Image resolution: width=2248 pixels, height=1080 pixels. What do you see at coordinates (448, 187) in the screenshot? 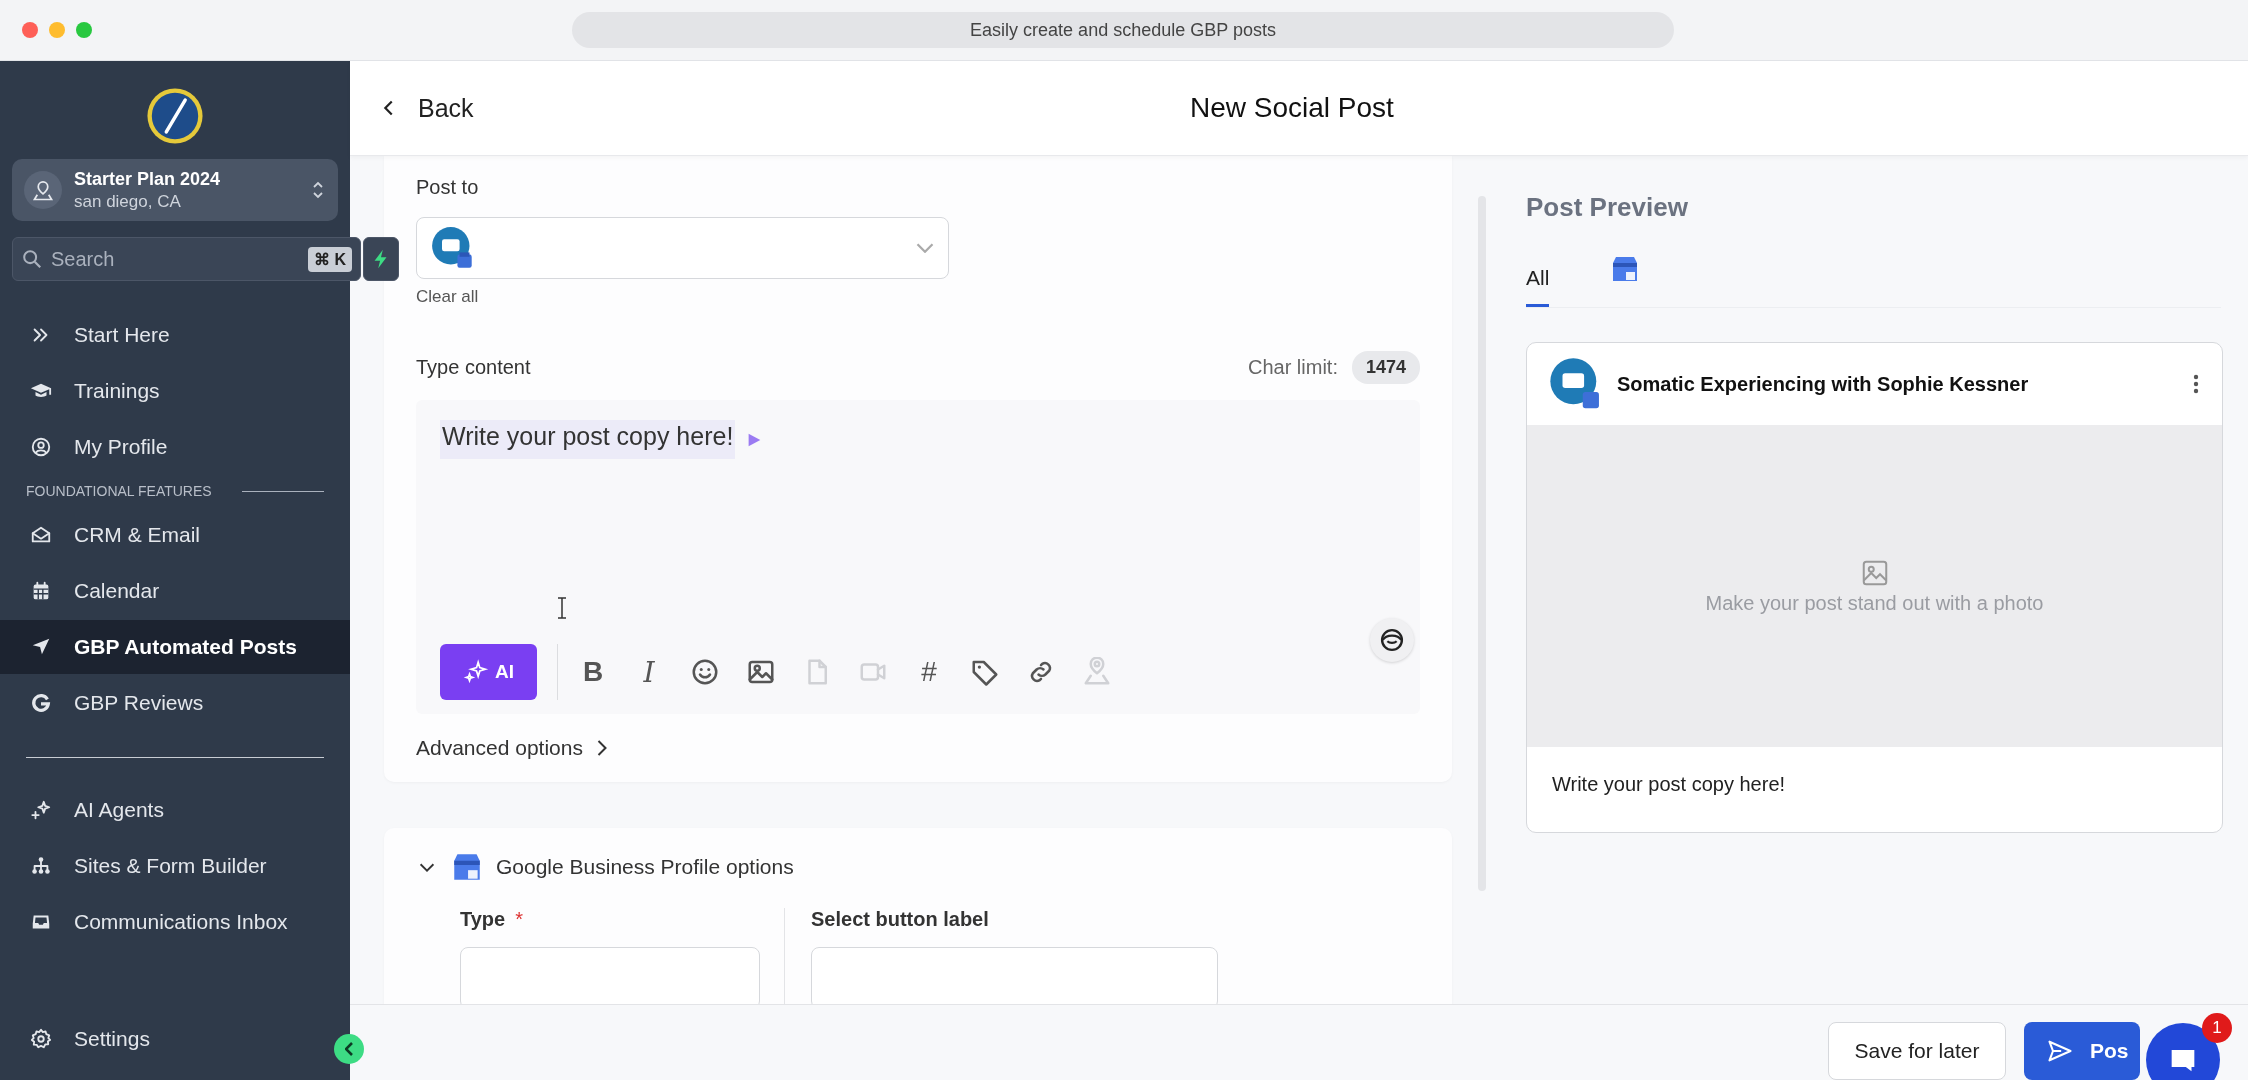
I see `field-label: Post to` at bounding box center [448, 187].